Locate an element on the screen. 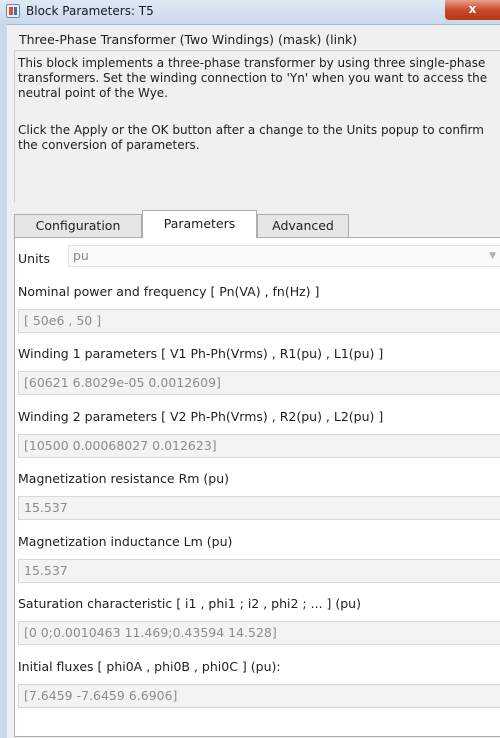  winding1-field: [60621 6.8029e-05 0.0012609] is located at coordinates (259, 383).